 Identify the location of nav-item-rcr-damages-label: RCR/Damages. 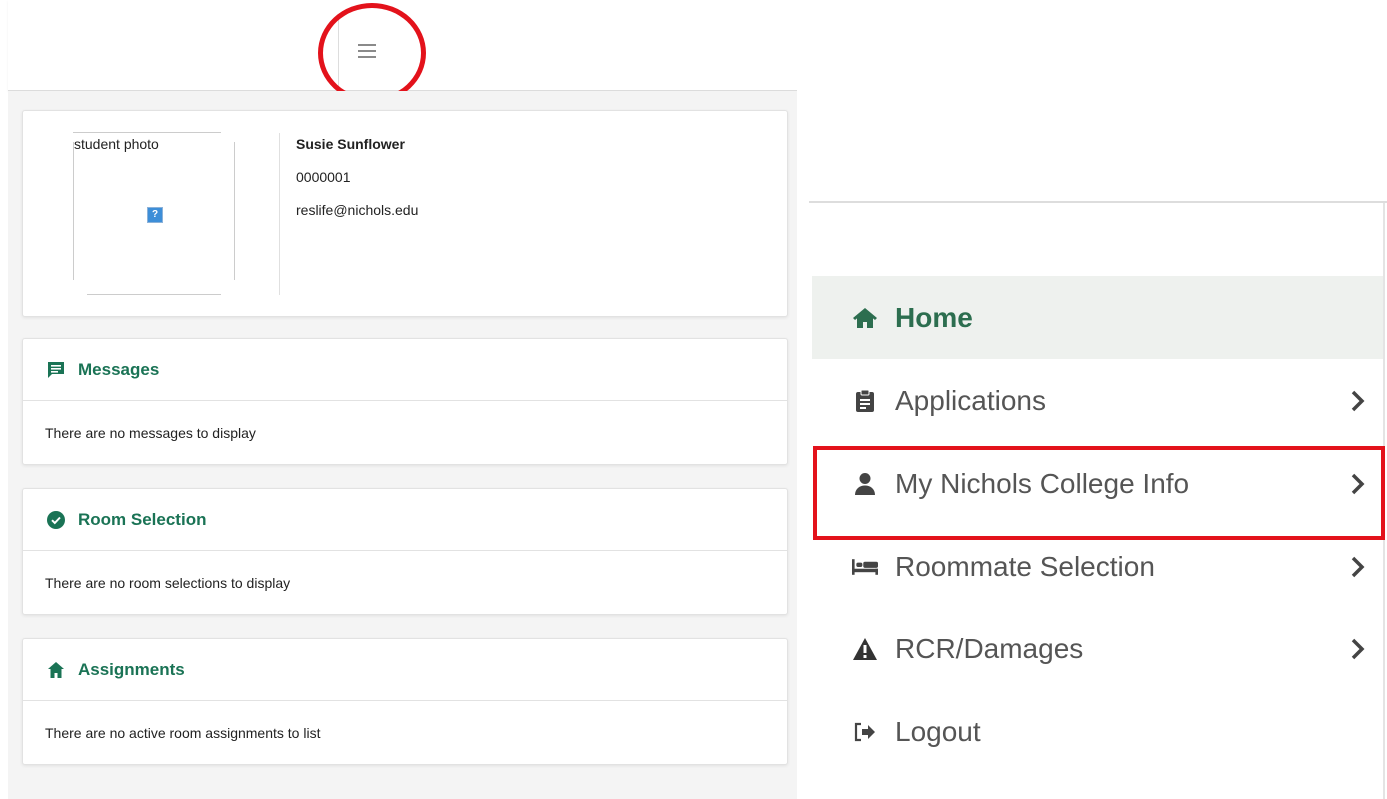
(989, 648).